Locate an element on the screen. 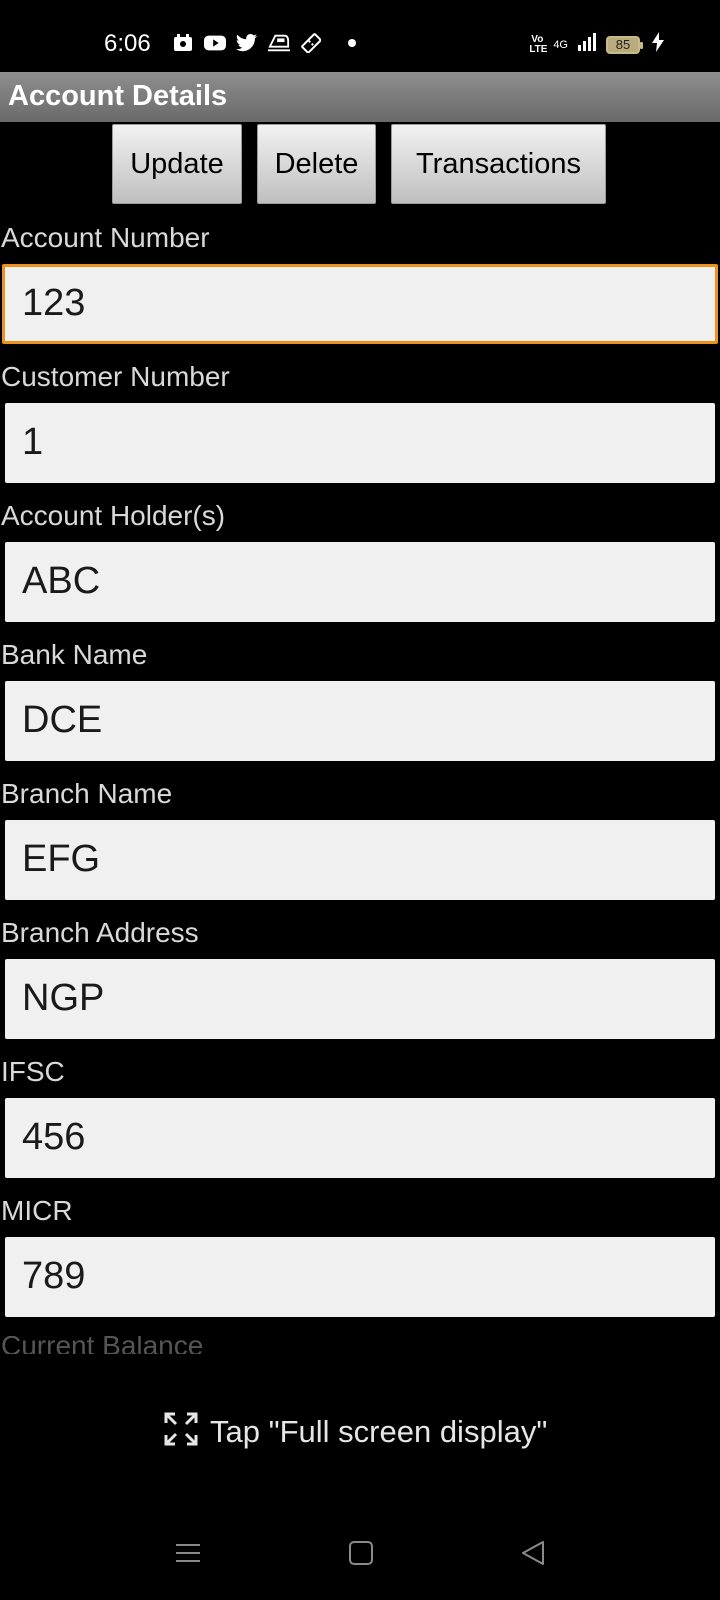 The width and height of the screenshot is (720, 1600). page-title: Account Details is located at coordinates (118, 96).